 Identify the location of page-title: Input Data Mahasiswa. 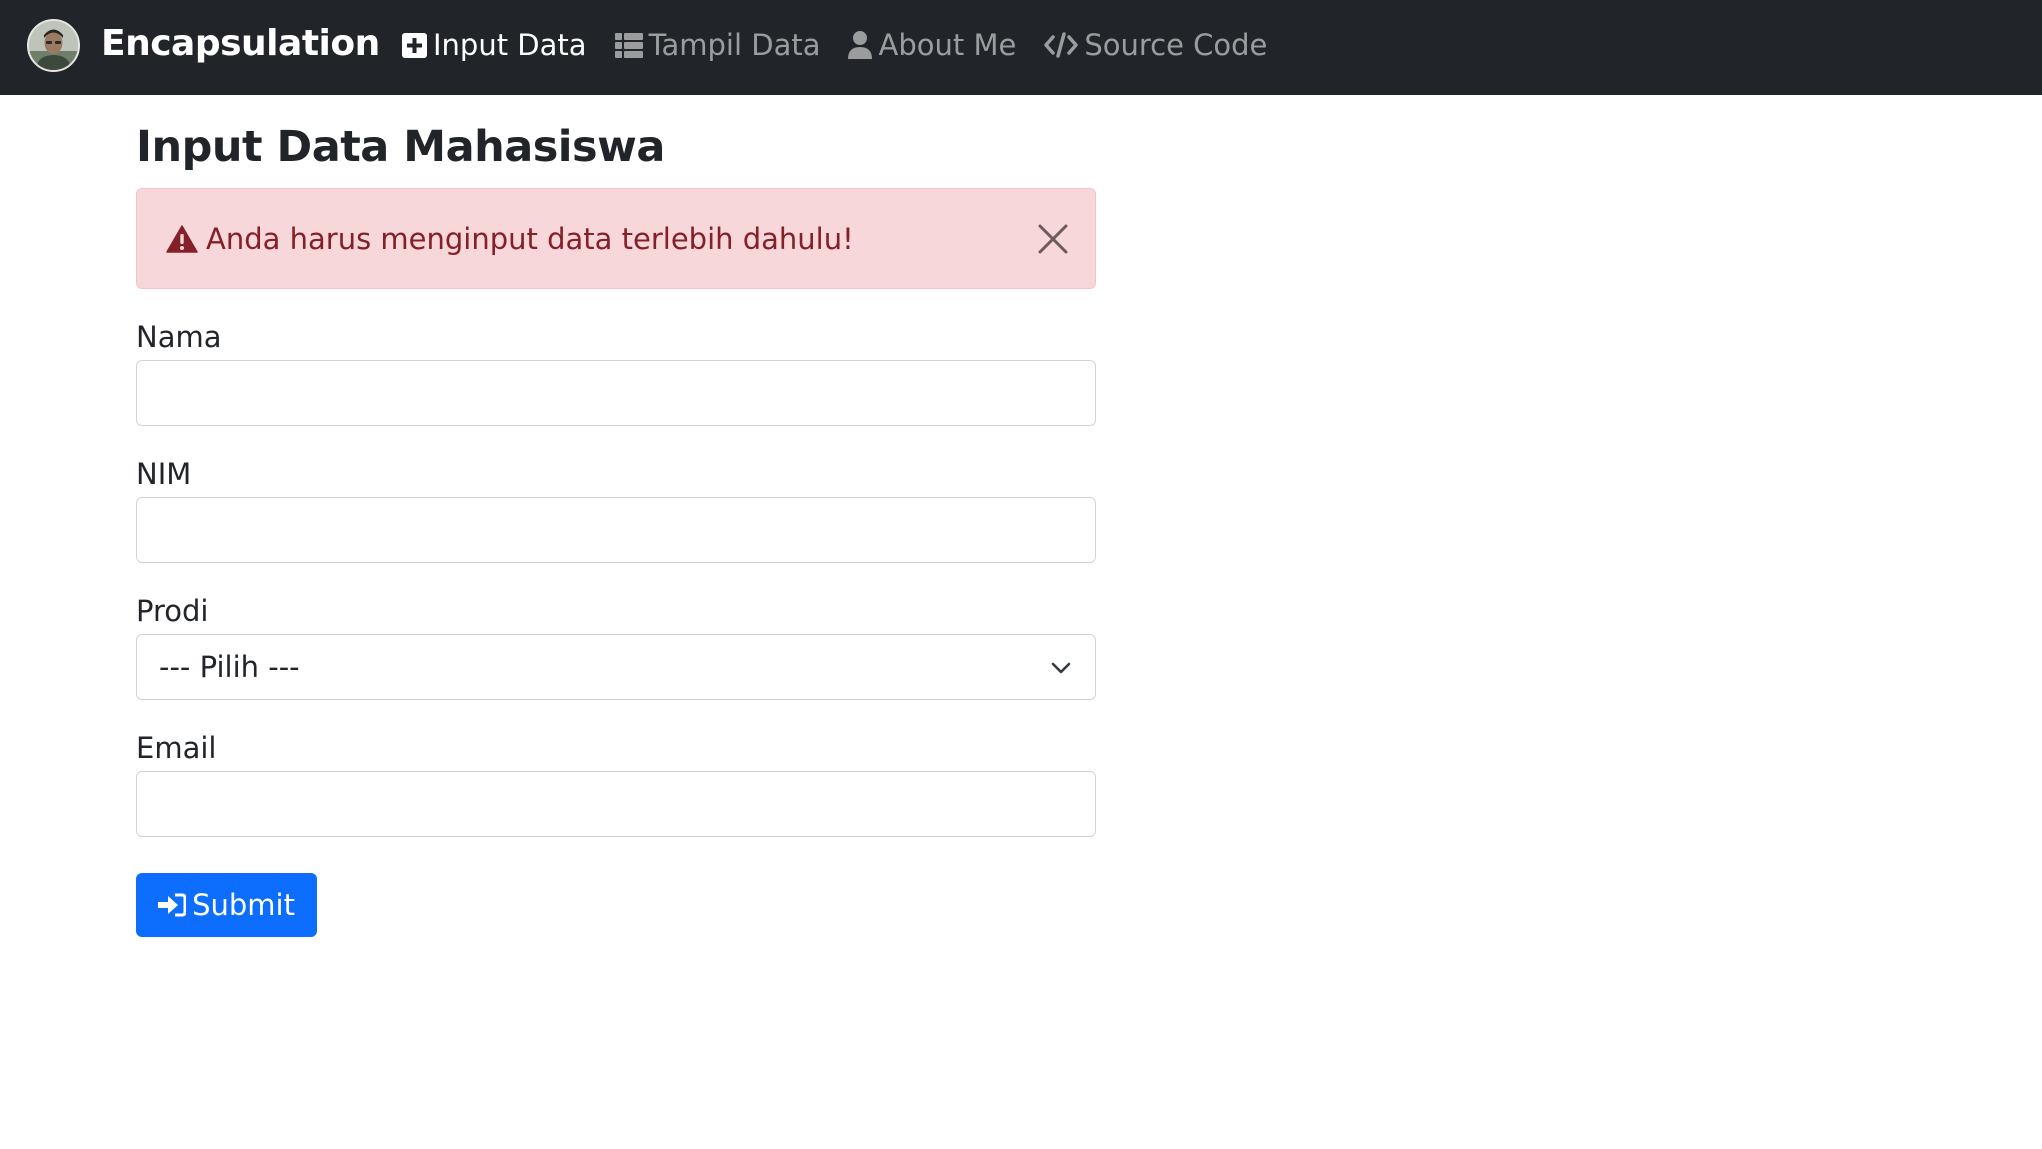
(400, 147).